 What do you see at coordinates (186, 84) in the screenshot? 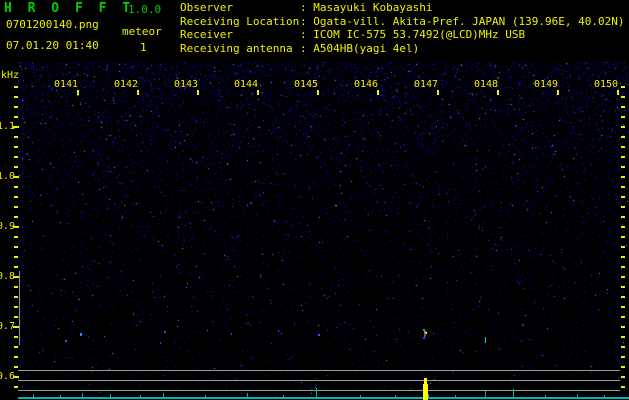
I see `time-axis-label: 0143` at bounding box center [186, 84].